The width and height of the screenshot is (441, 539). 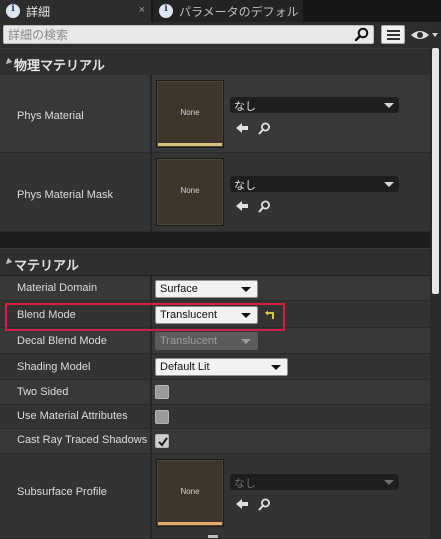 I want to click on property-decal-blend-mode: Decal Blend Mode Translucent, so click(x=215, y=341).